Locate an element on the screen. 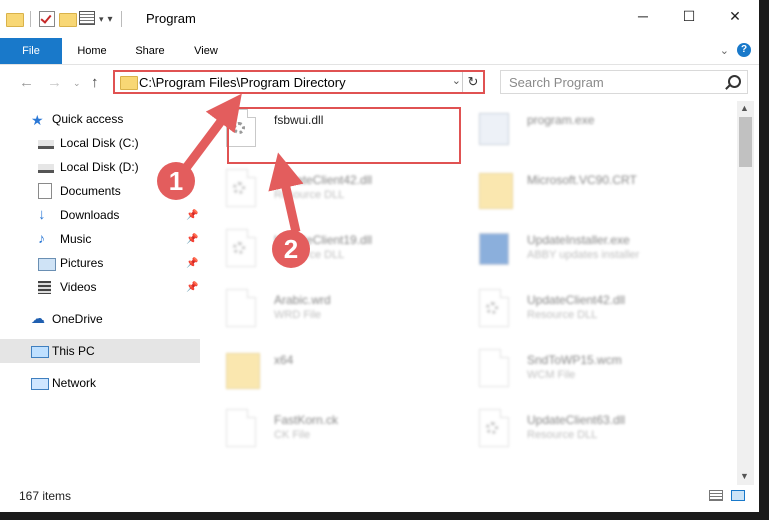  large-icons-view-icon is located at coordinates (738, 495).